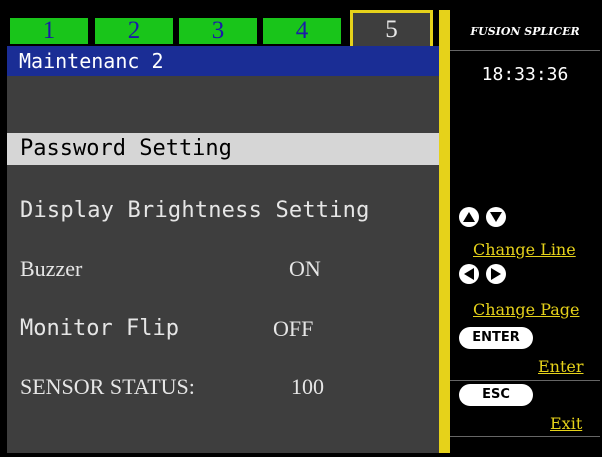 The width and height of the screenshot is (602, 457). Describe the element at coordinates (223, 269) in the screenshot. I see `menu-item-buzzer: Buzzer ON` at that location.